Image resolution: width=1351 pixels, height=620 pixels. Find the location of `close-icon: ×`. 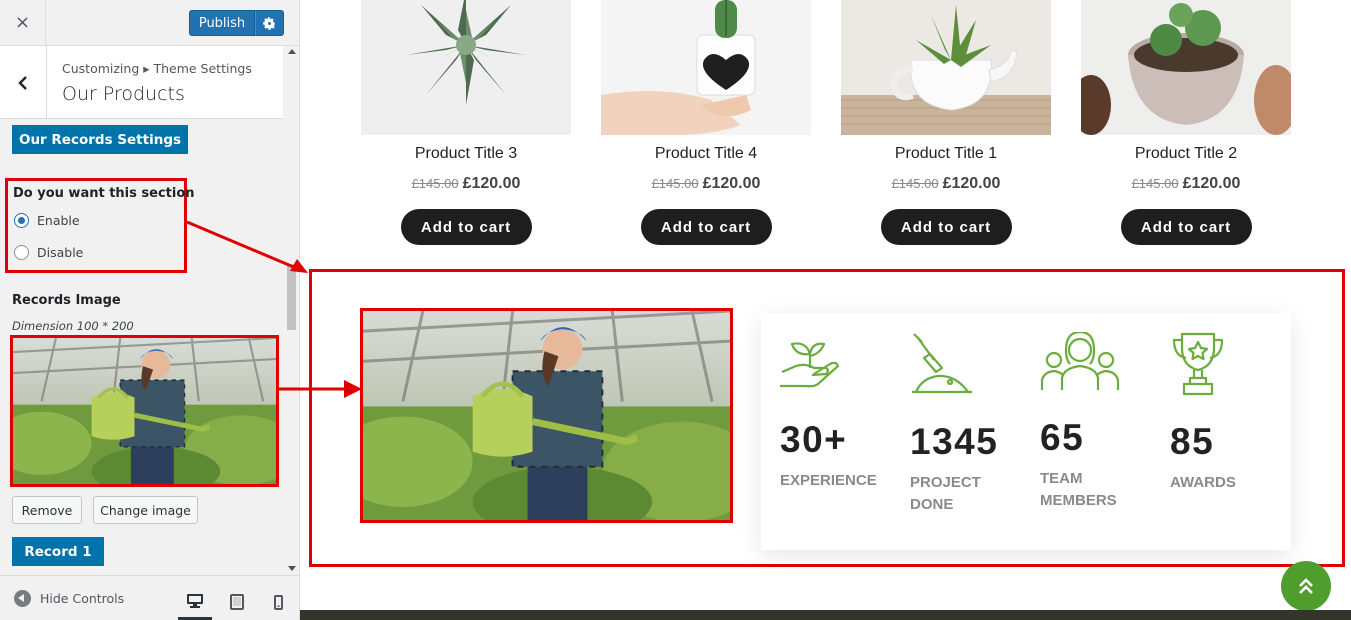

close-icon: × is located at coordinates (22, 22).